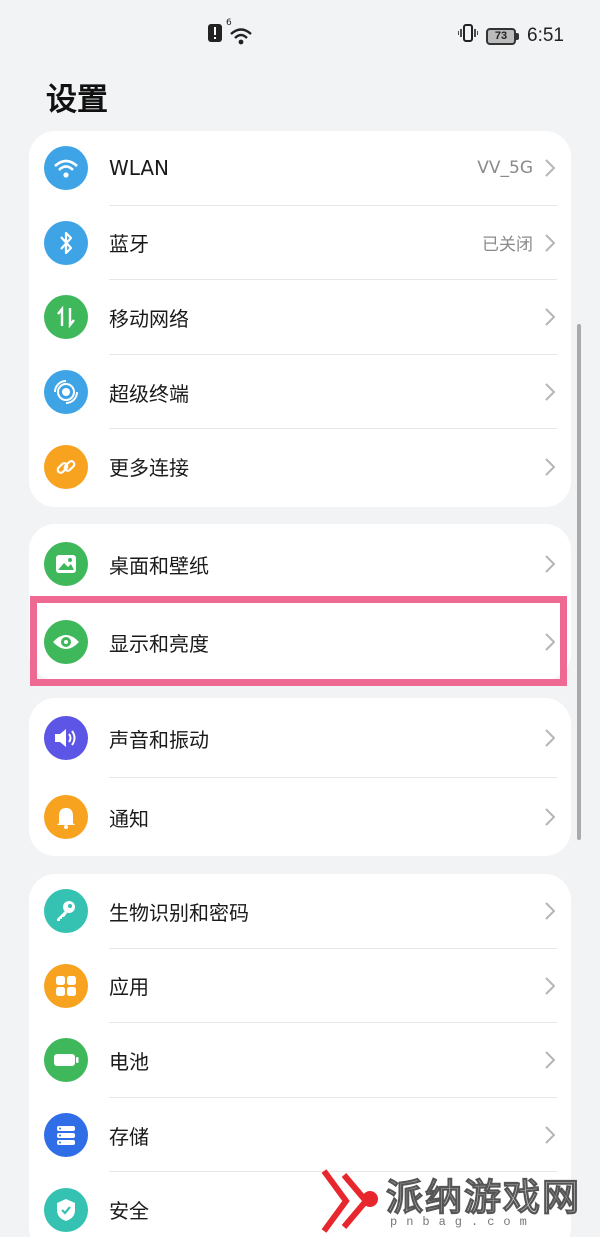 Image resolution: width=600 pixels, height=1237 pixels. I want to click on wallpaper-icon, so click(66, 564).